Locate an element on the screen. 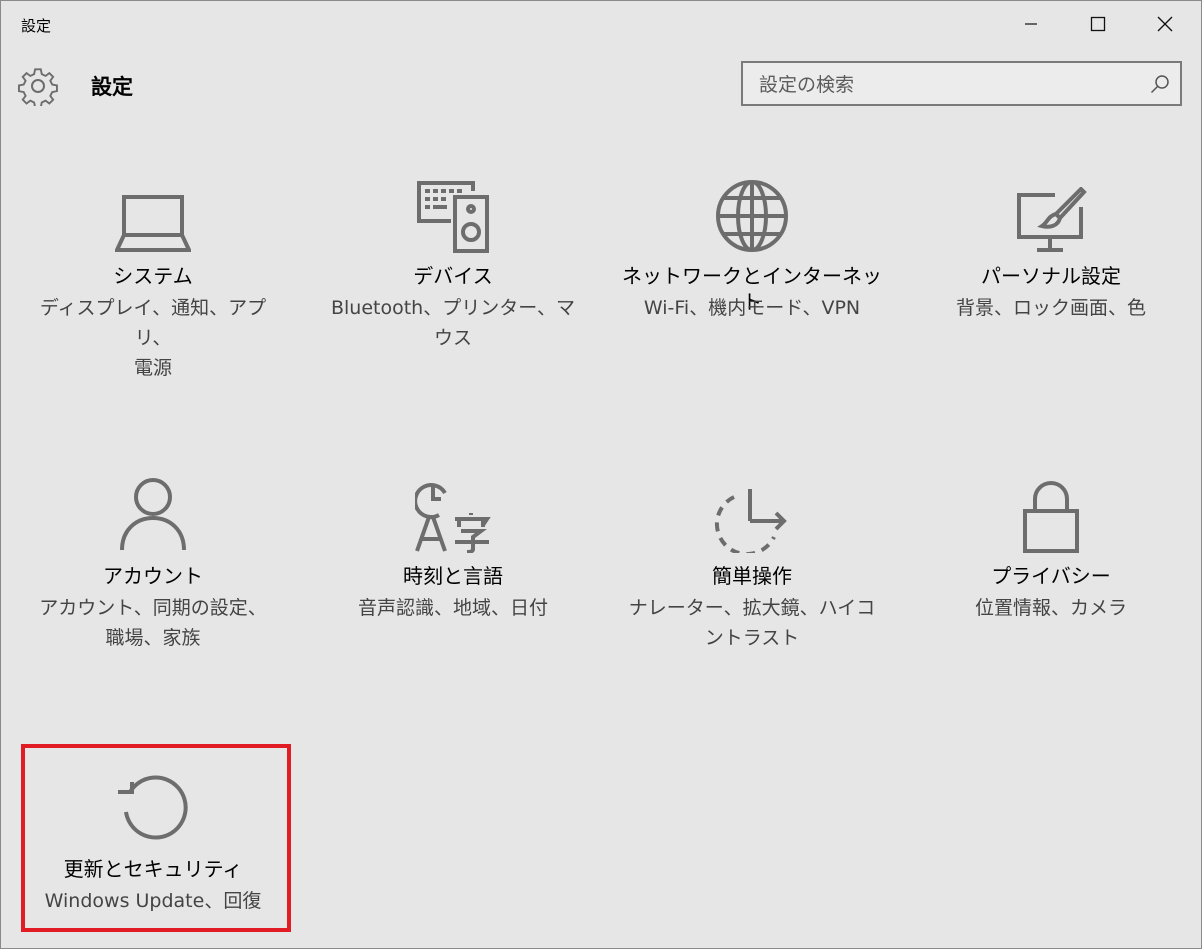 This screenshot has width=1202, height=949. tile-title: デバイス is located at coordinates (453, 276).